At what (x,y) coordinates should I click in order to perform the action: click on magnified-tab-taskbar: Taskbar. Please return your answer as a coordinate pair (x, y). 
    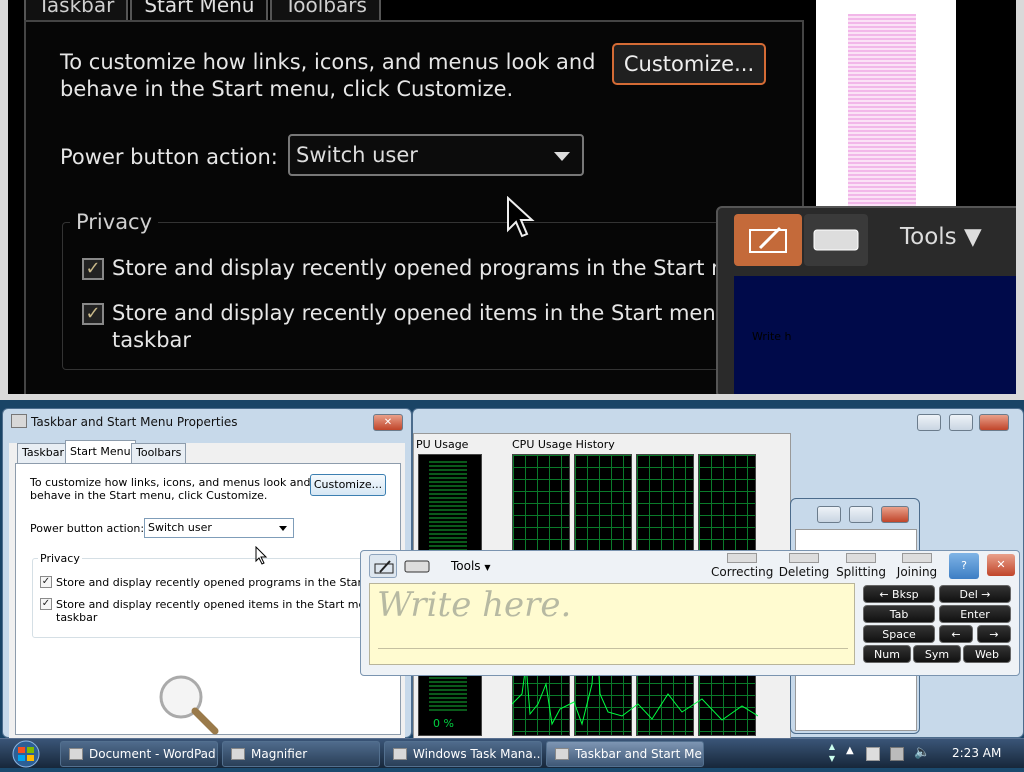
    Looking at the image, I should click on (76, 11).